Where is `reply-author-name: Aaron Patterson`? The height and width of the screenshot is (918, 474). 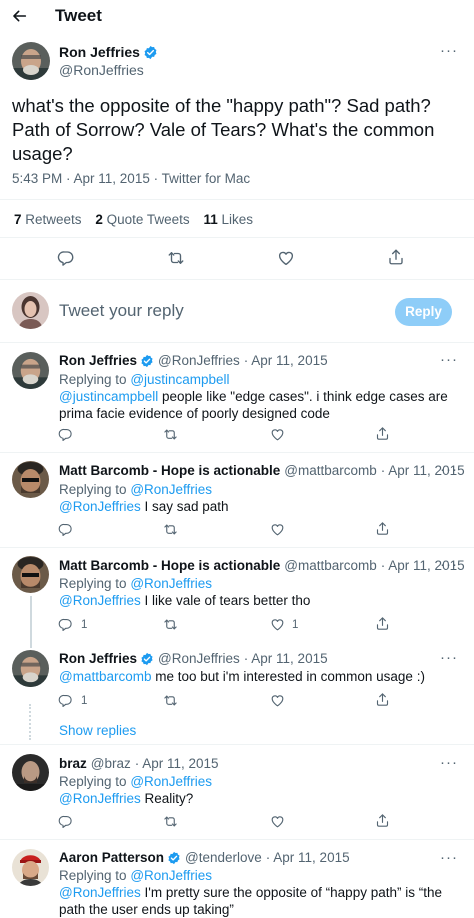 reply-author-name: Aaron Patterson is located at coordinates (111, 857).